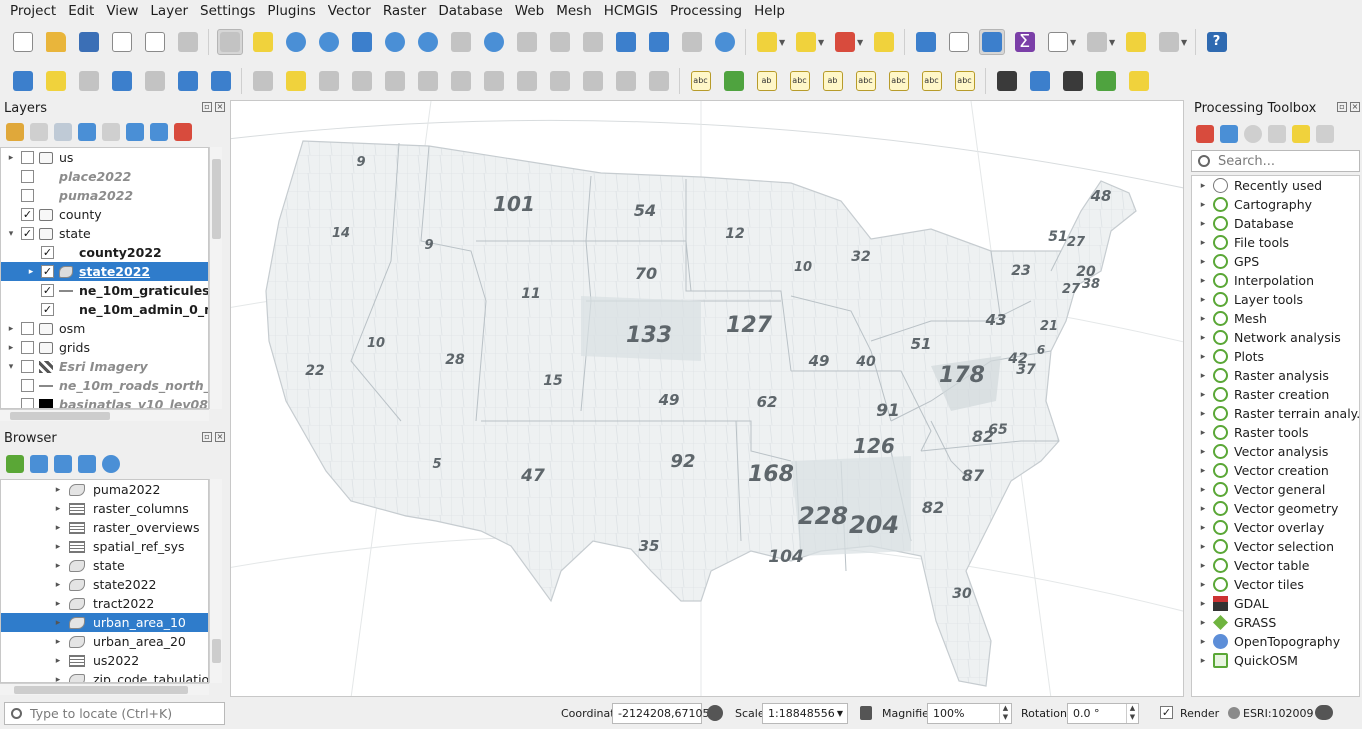 This screenshot has width=1362, height=729. Describe the element at coordinates (1275, 432) in the screenshot. I see `processing-group-item: ▸ Raster tools` at that location.